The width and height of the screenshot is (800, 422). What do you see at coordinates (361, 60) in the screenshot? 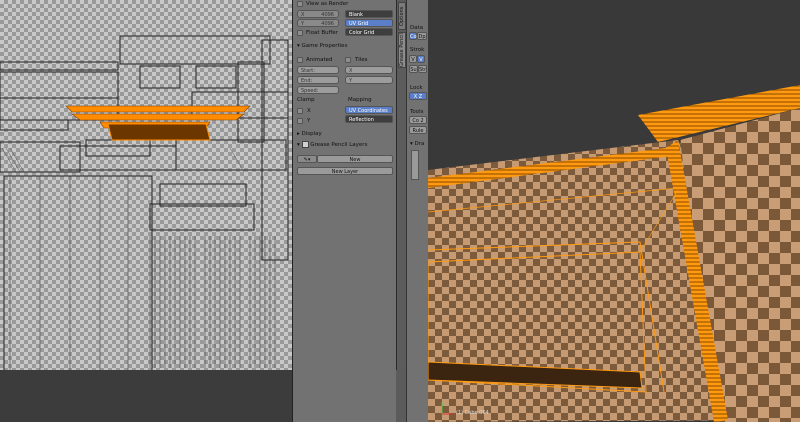
I see `tiles-label: Tiles` at bounding box center [361, 60].